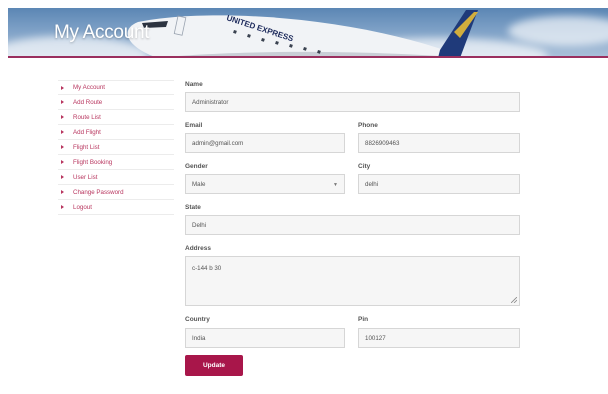 Image resolution: width=608 pixels, height=394 pixels. I want to click on address-textarea: c-144 b 30, so click(352, 281).